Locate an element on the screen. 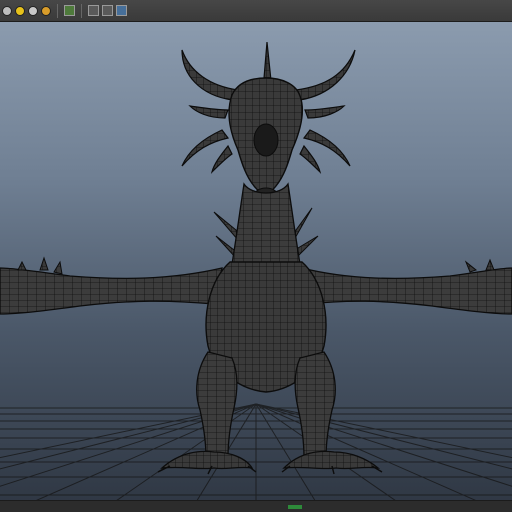 Image resolution: width=512 pixels, height=512 pixels. resolution-gate-icon is located at coordinates (107, 10).